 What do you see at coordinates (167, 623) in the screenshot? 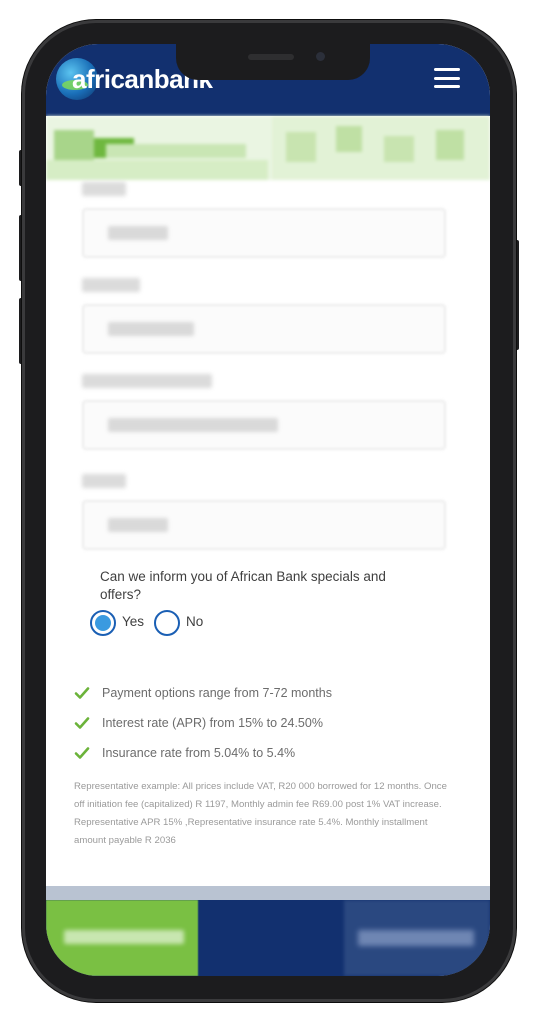
I see `no-radio-button` at bounding box center [167, 623].